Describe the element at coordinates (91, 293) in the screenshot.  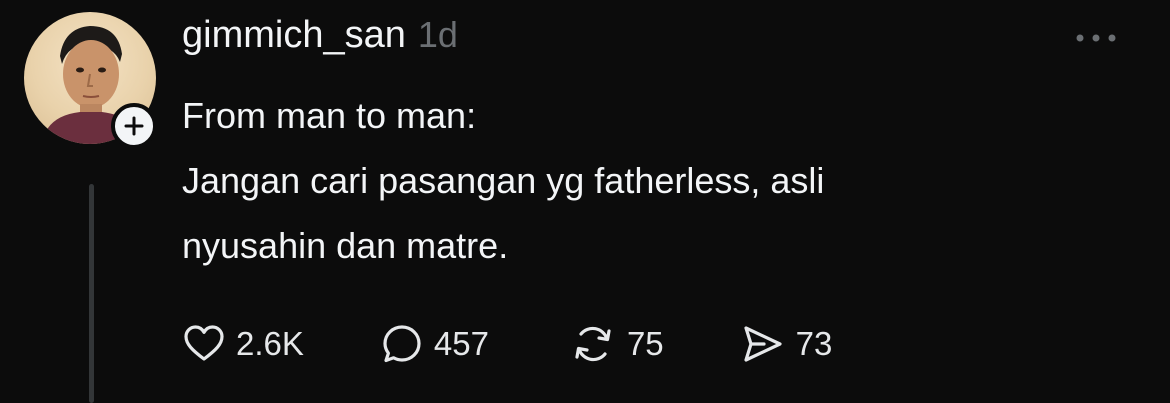
I see `thread-line` at that location.